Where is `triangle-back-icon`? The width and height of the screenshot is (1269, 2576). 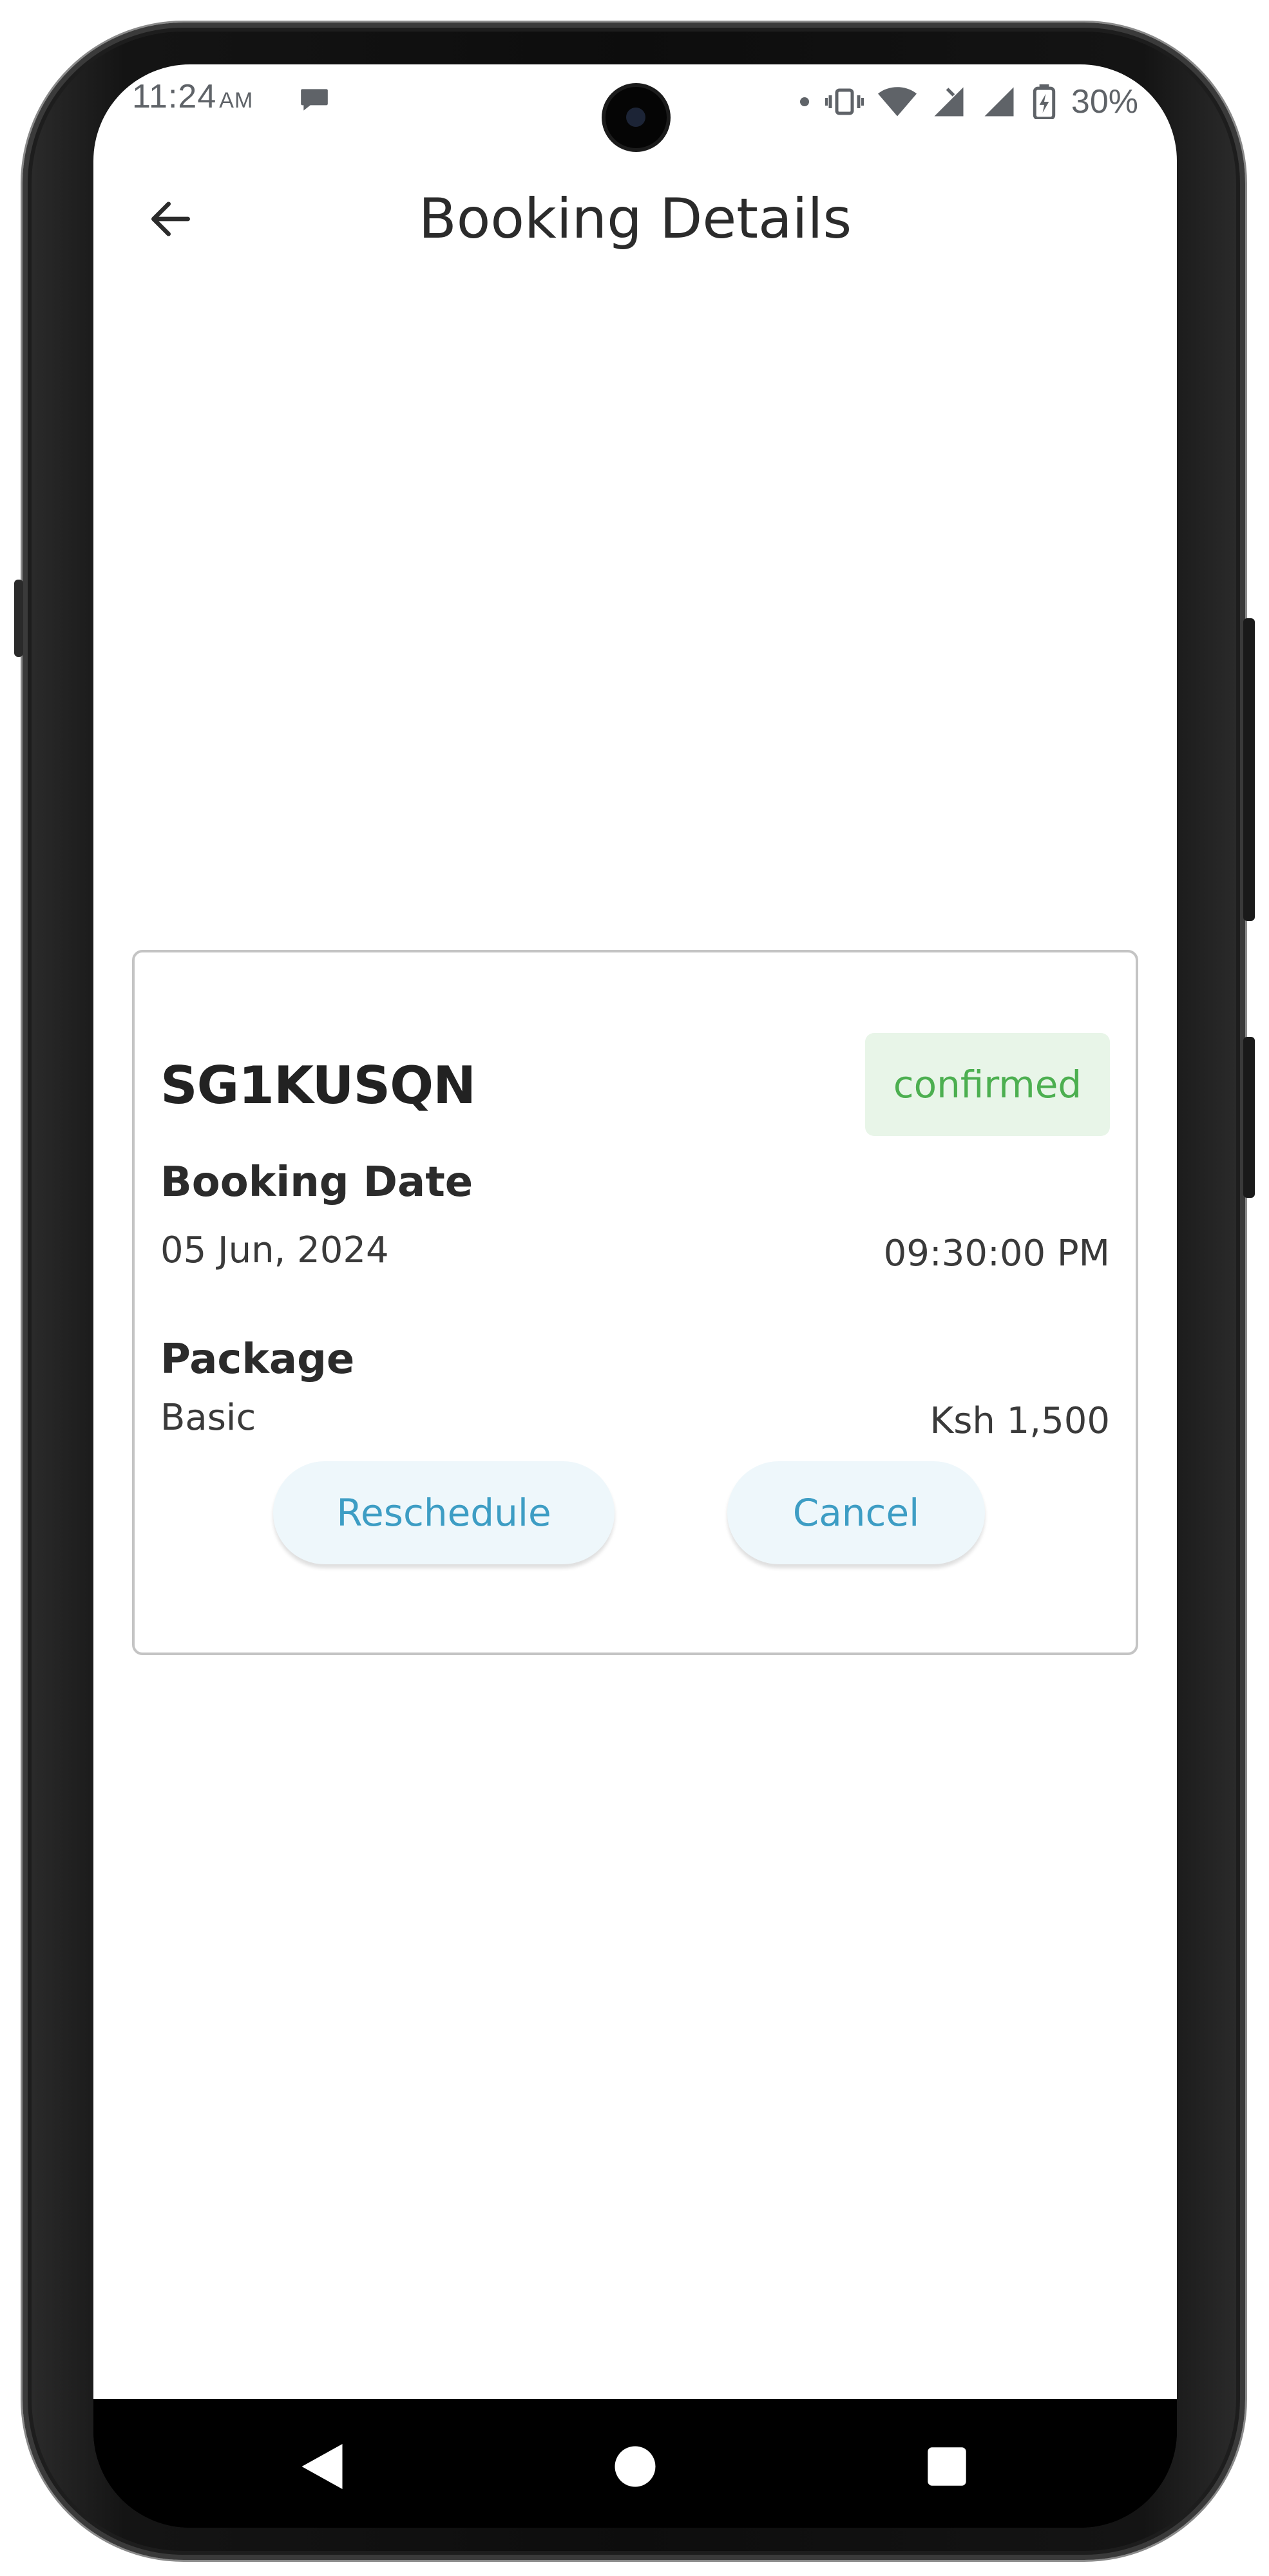 triangle-back-icon is located at coordinates (322, 2466).